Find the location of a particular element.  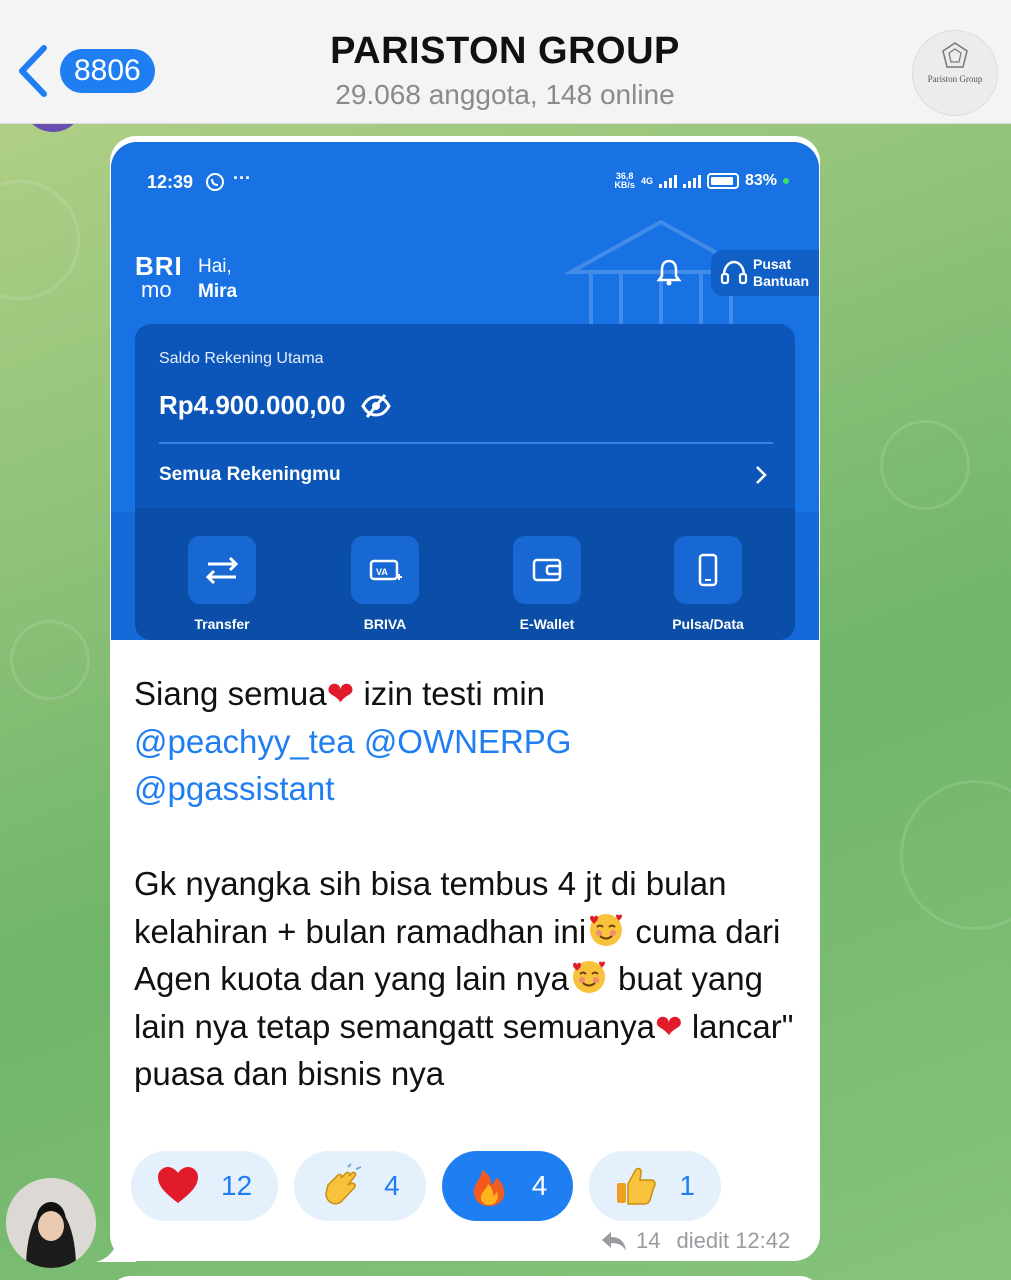

menu-label: E-Wallet is located at coordinates (547, 624).